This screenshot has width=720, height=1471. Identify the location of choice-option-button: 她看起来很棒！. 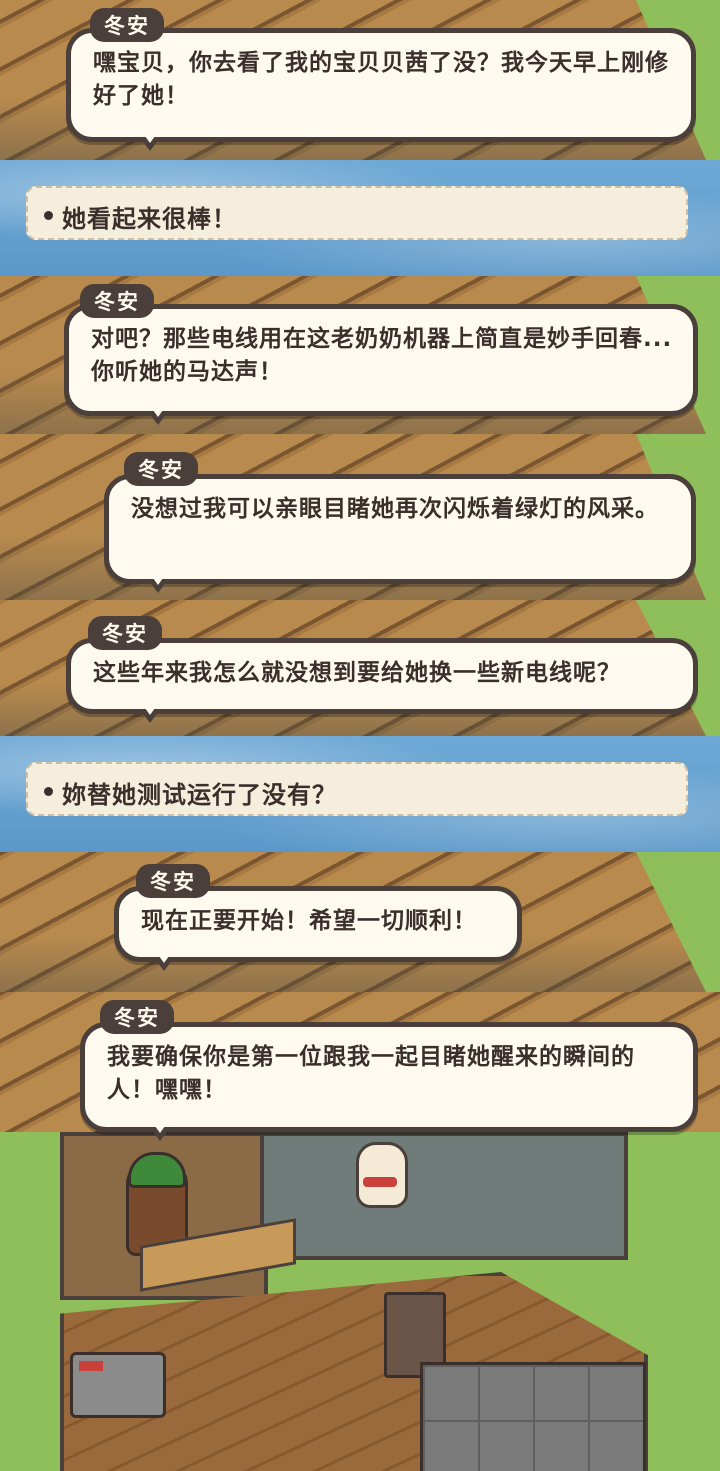
(357, 213).